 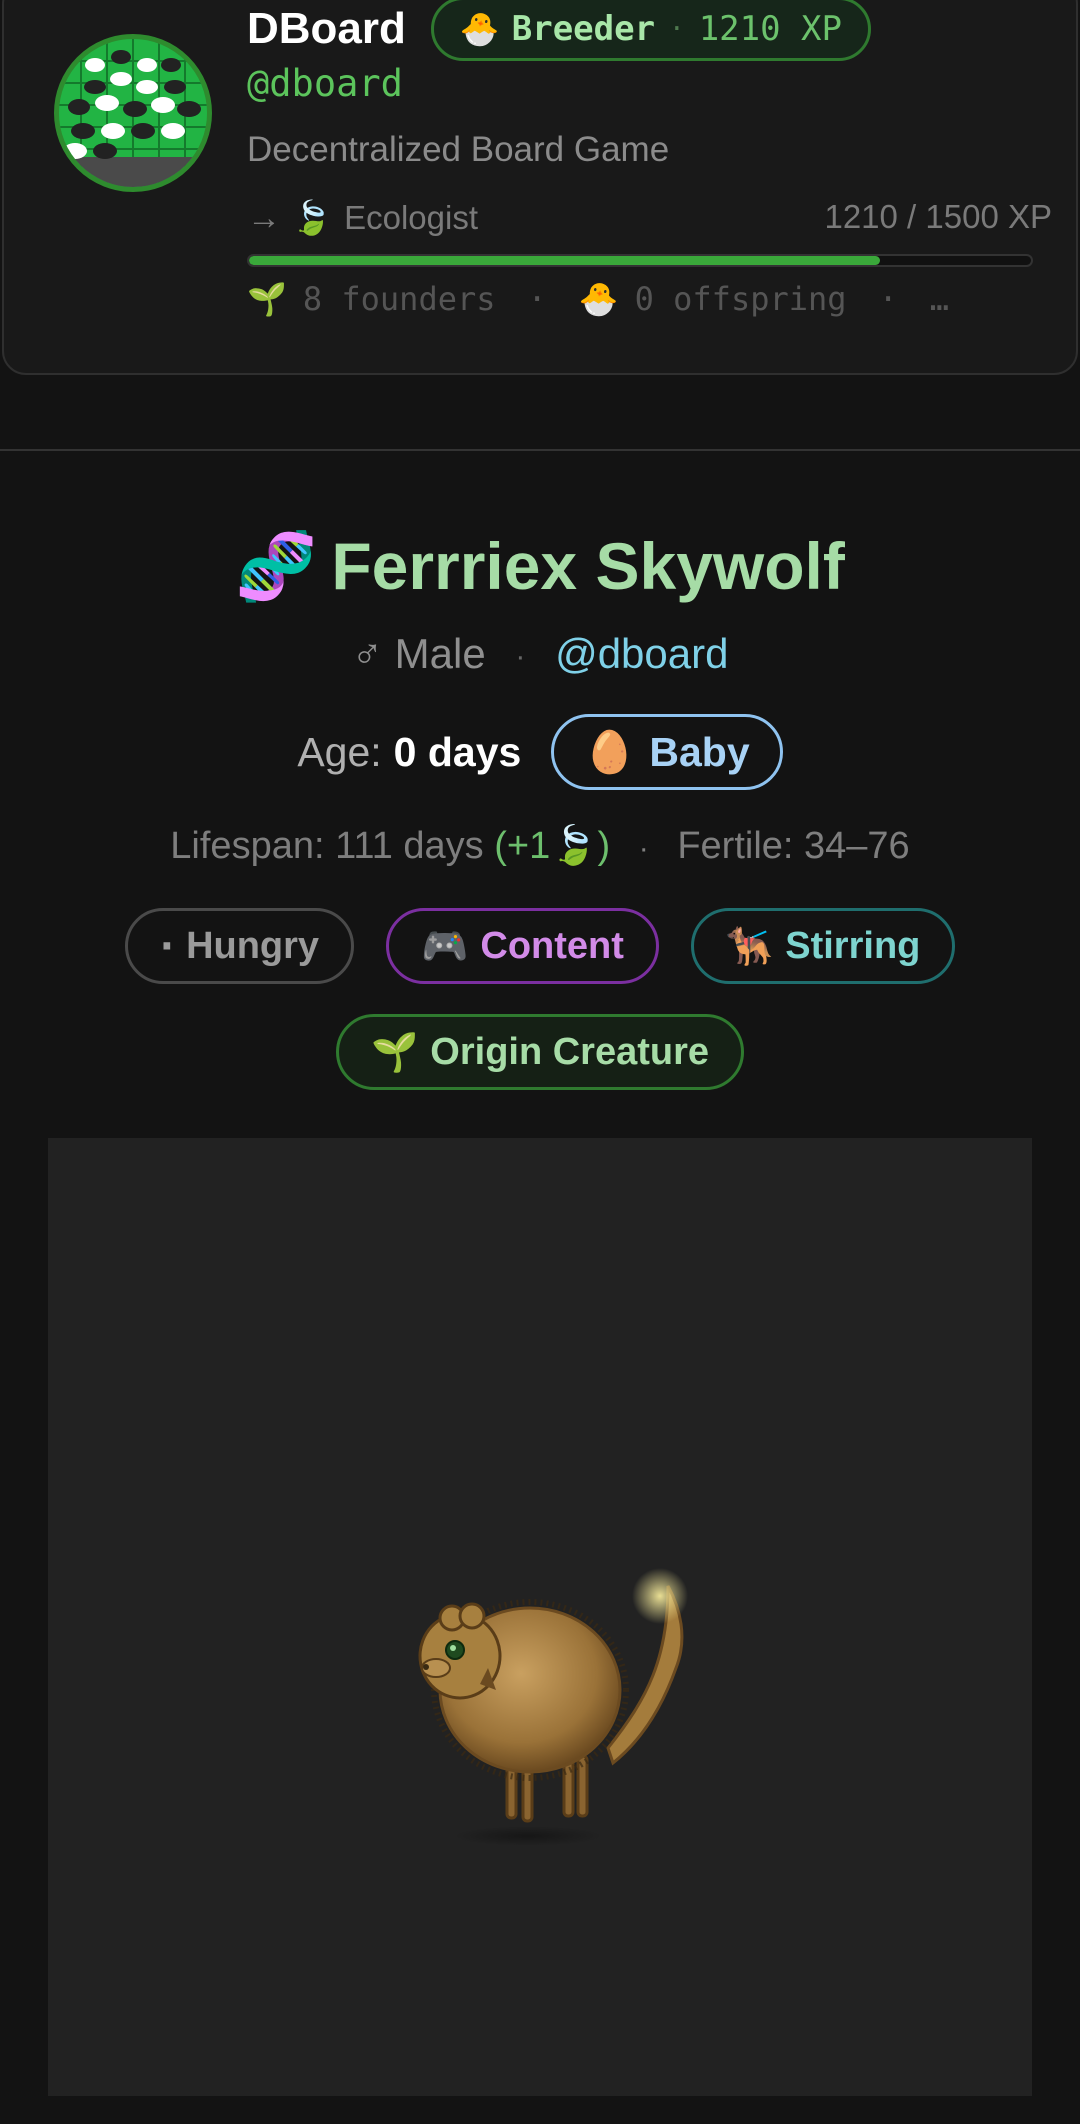 I want to click on xp-progress-bar, so click(x=640, y=260).